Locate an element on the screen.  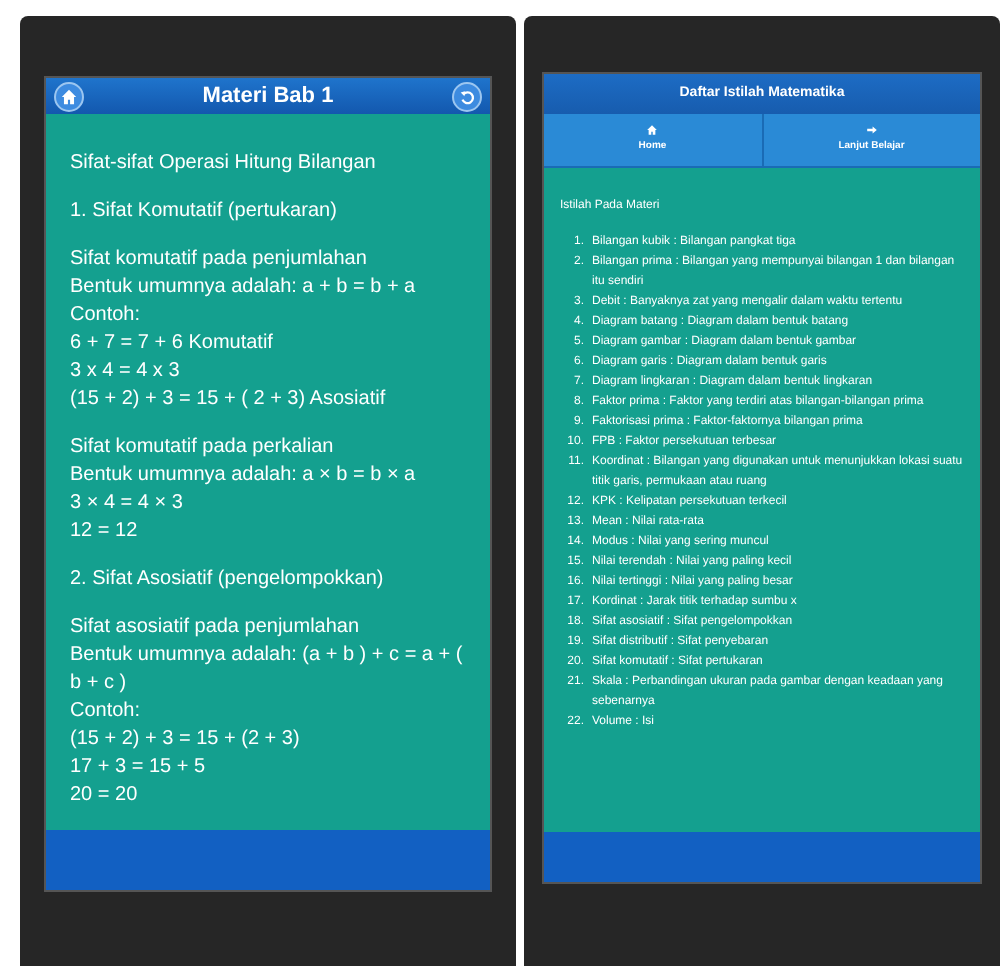
back-button is located at coordinates (466, 96).